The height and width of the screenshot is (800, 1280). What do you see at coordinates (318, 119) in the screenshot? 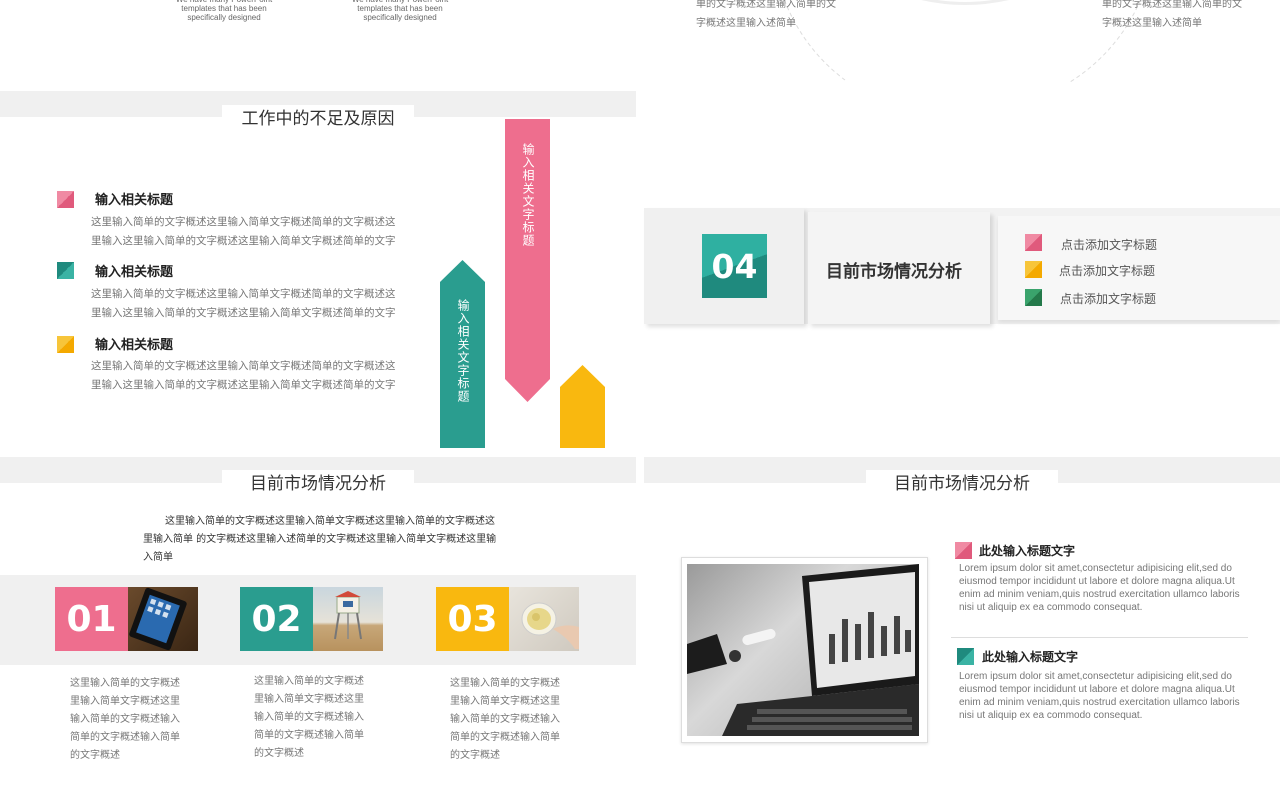
I see `slide-title: 工作中的不足及原因` at bounding box center [318, 119].